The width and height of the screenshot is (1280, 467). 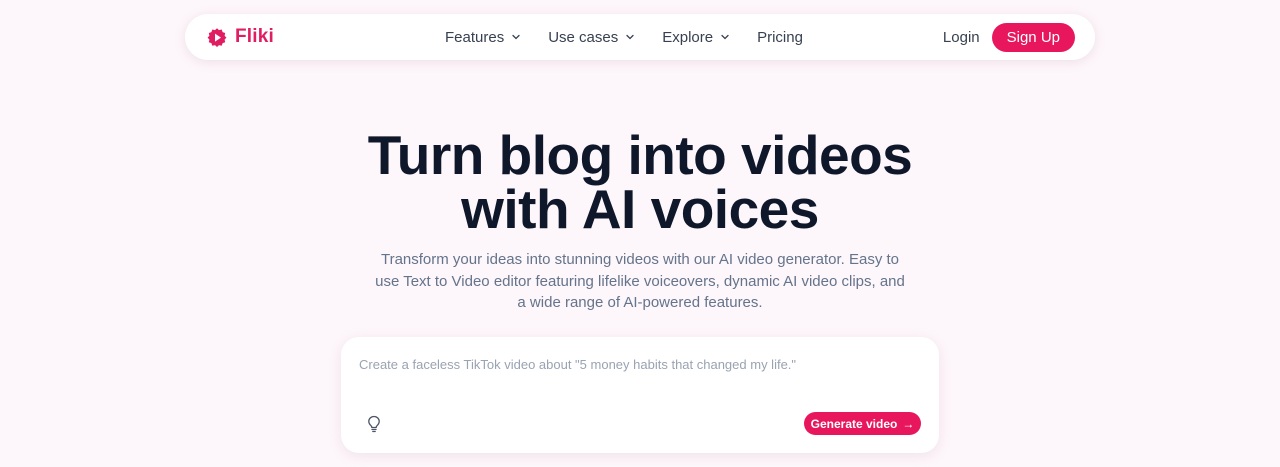 I want to click on signup-button: Sign Up, so click(x=1033, y=37).